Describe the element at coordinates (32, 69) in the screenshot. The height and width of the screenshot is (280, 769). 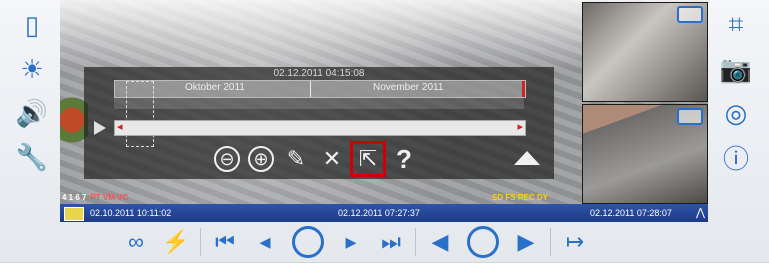
I see `light-icon: ☀` at that location.